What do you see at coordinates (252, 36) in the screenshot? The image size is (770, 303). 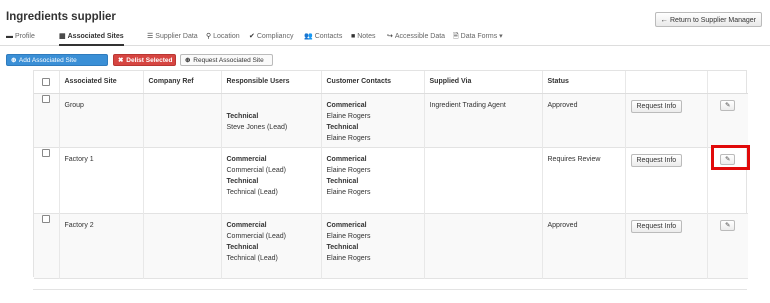 I see `check-icon: ✔` at bounding box center [252, 36].